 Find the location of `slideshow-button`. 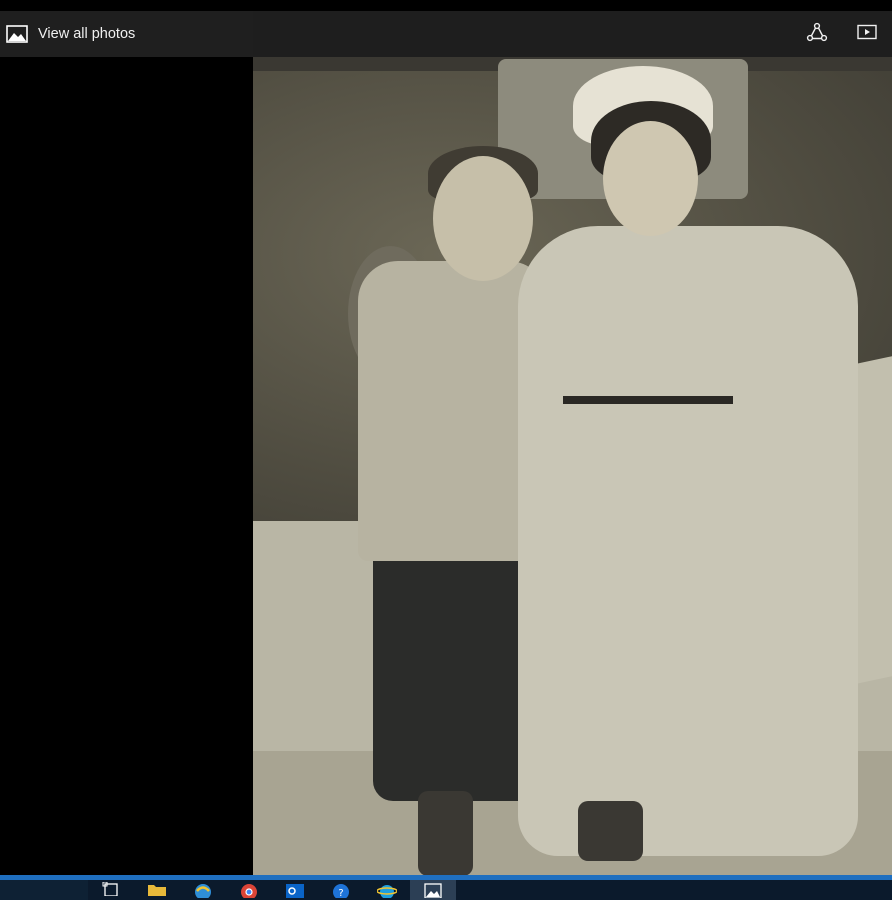

slideshow-button is located at coordinates (867, 34).